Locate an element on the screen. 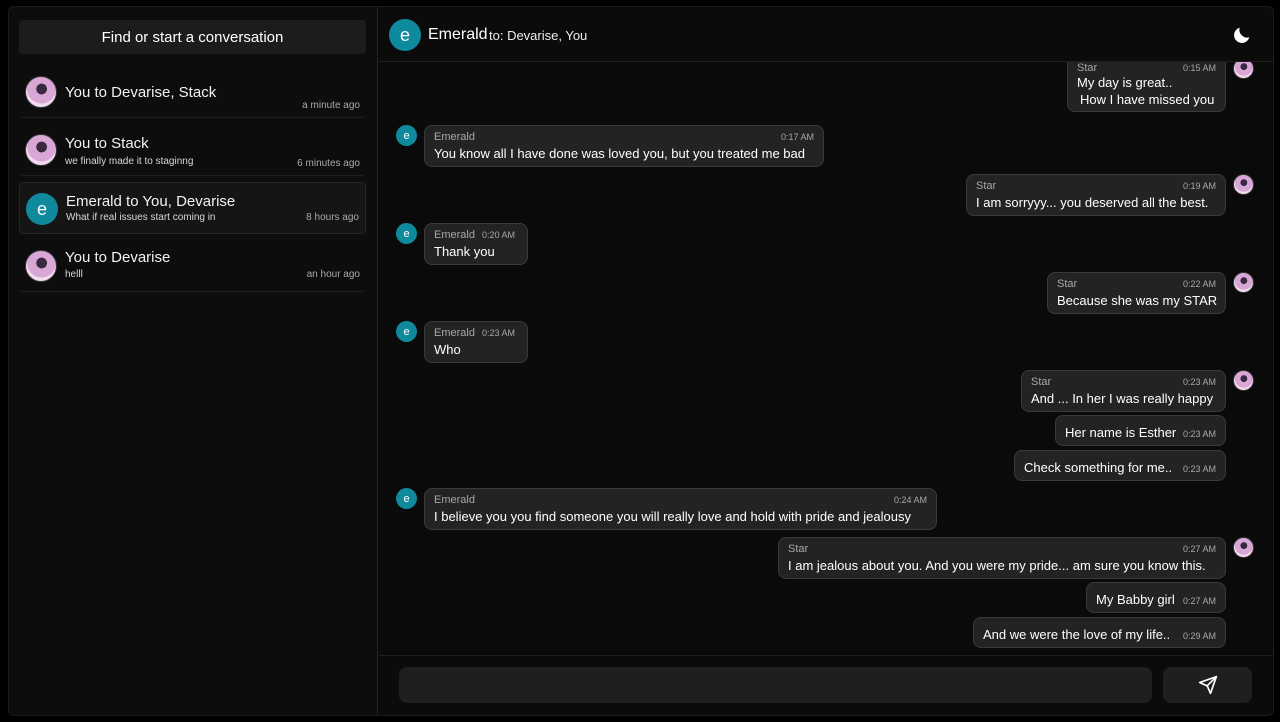 The height and width of the screenshot is (722, 1280). message-time: 0:19 AM is located at coordinates (1199, 186).